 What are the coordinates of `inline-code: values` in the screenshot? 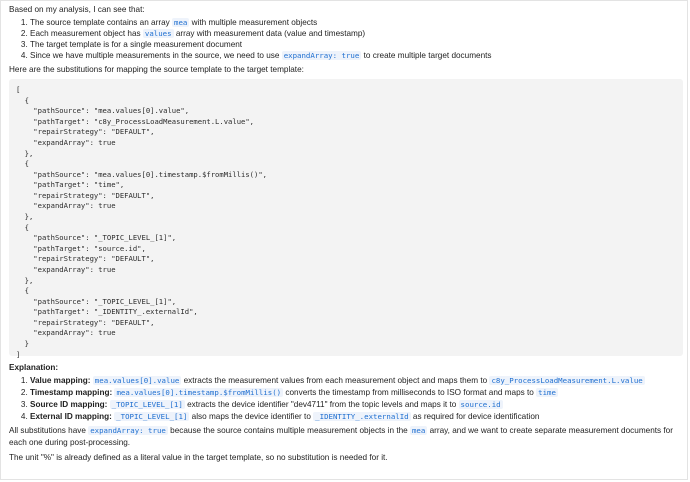 It's located at (158, 34).